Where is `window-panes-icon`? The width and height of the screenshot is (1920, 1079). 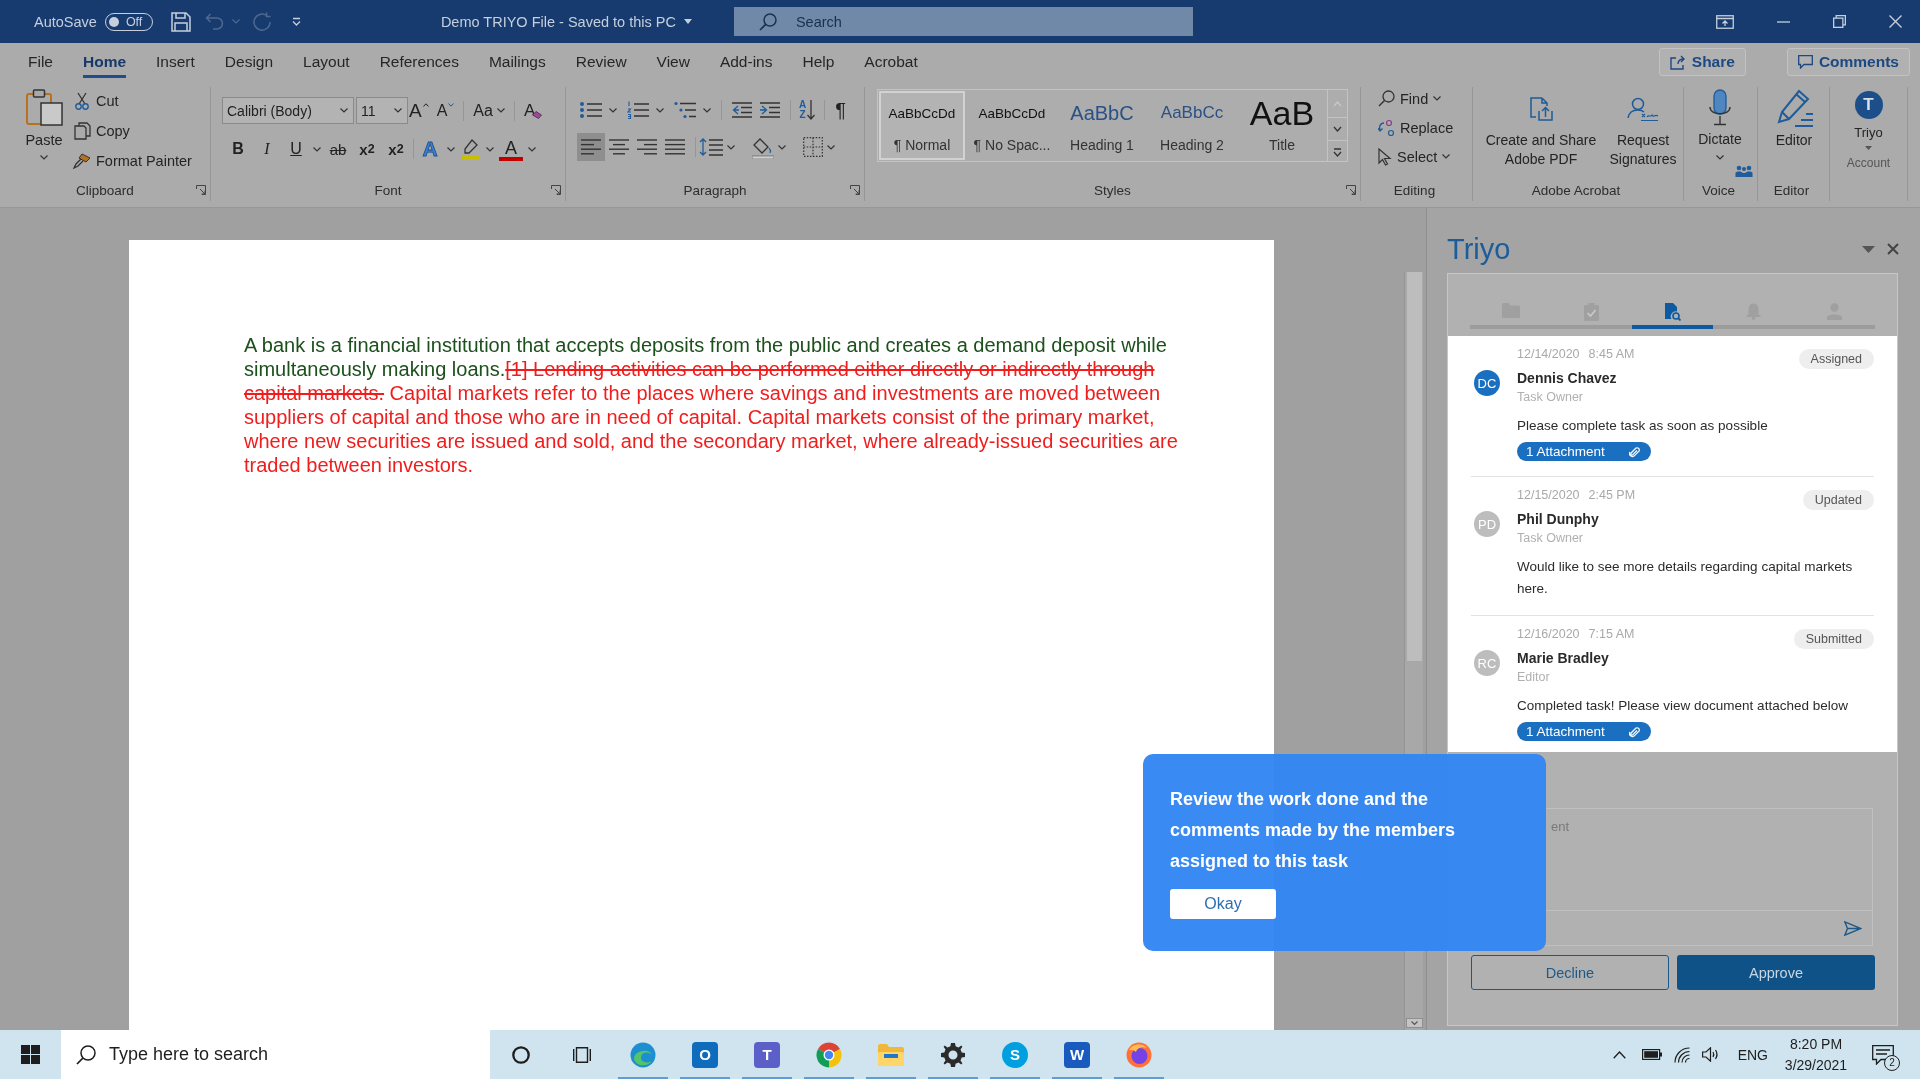
window-panes-icon is located at coordinates (30, 1054).